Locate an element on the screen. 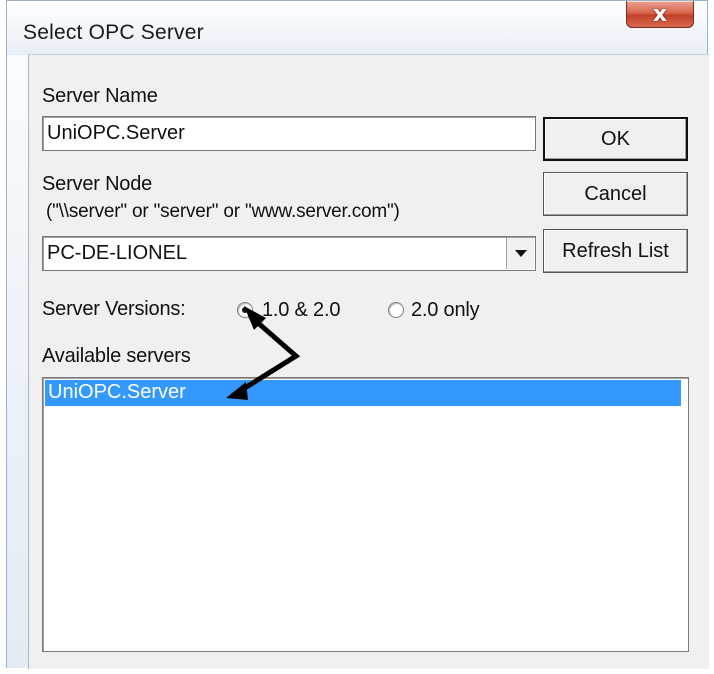 This screenshot has height=674, width=714. server-versions-label: Server Versions: is located at coordinates (114, 309).